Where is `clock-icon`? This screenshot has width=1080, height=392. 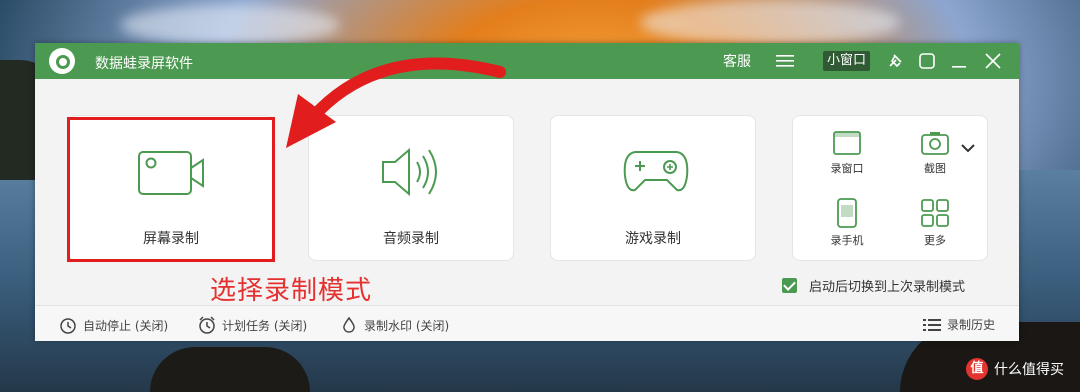
clock-icon is located at coordinates (68, 326).